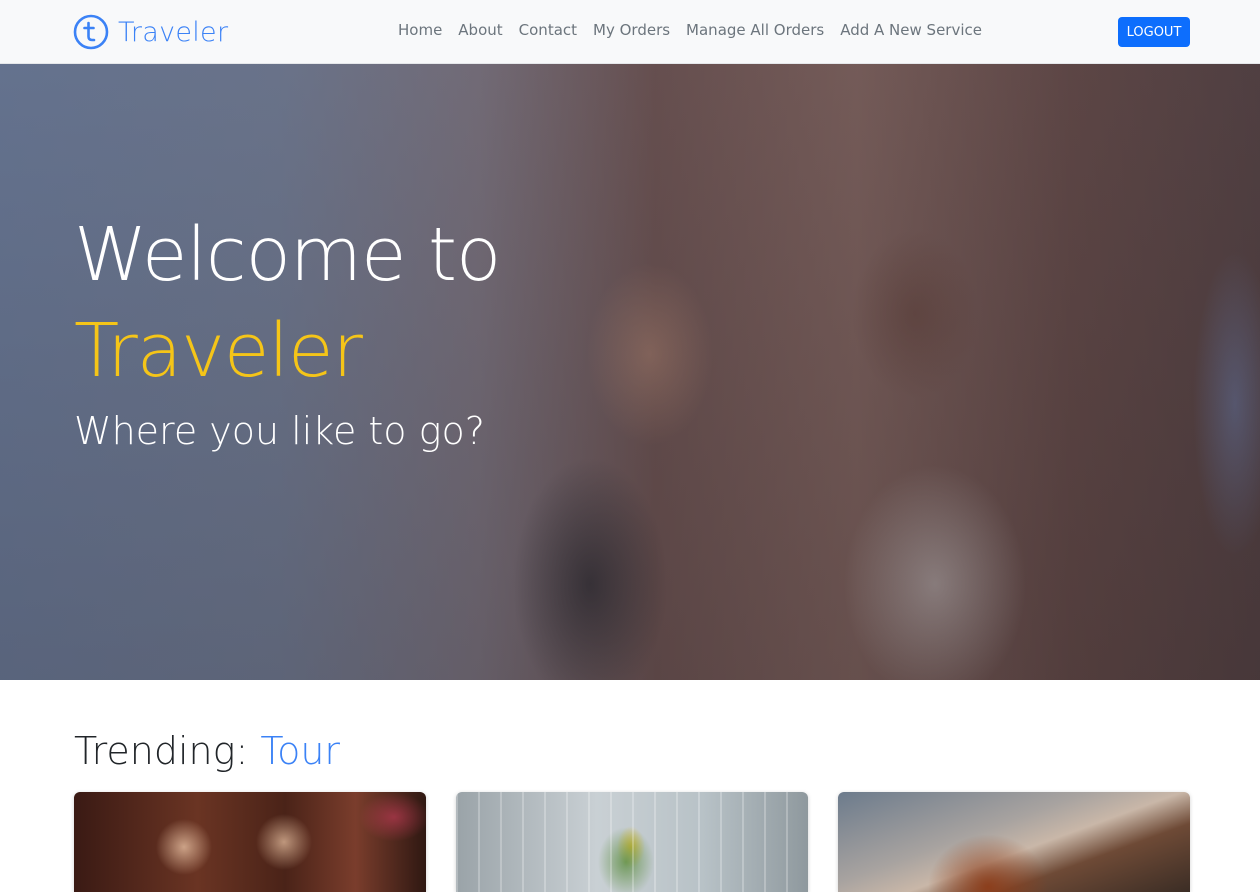 This screenshot has width=1260, height=892. I want to click on nav-link-home: Home, so click(420, 30).